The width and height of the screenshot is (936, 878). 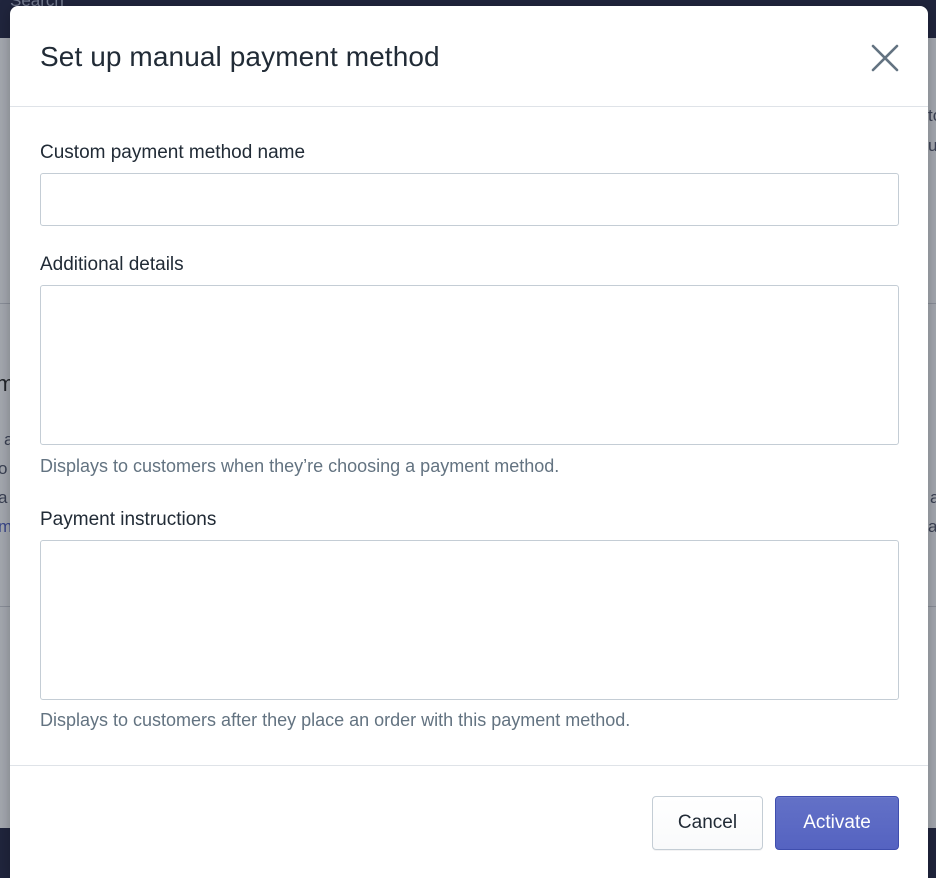 I want to click on payment-method-name-label: Custom payment method name, so click(x=173, y=152).